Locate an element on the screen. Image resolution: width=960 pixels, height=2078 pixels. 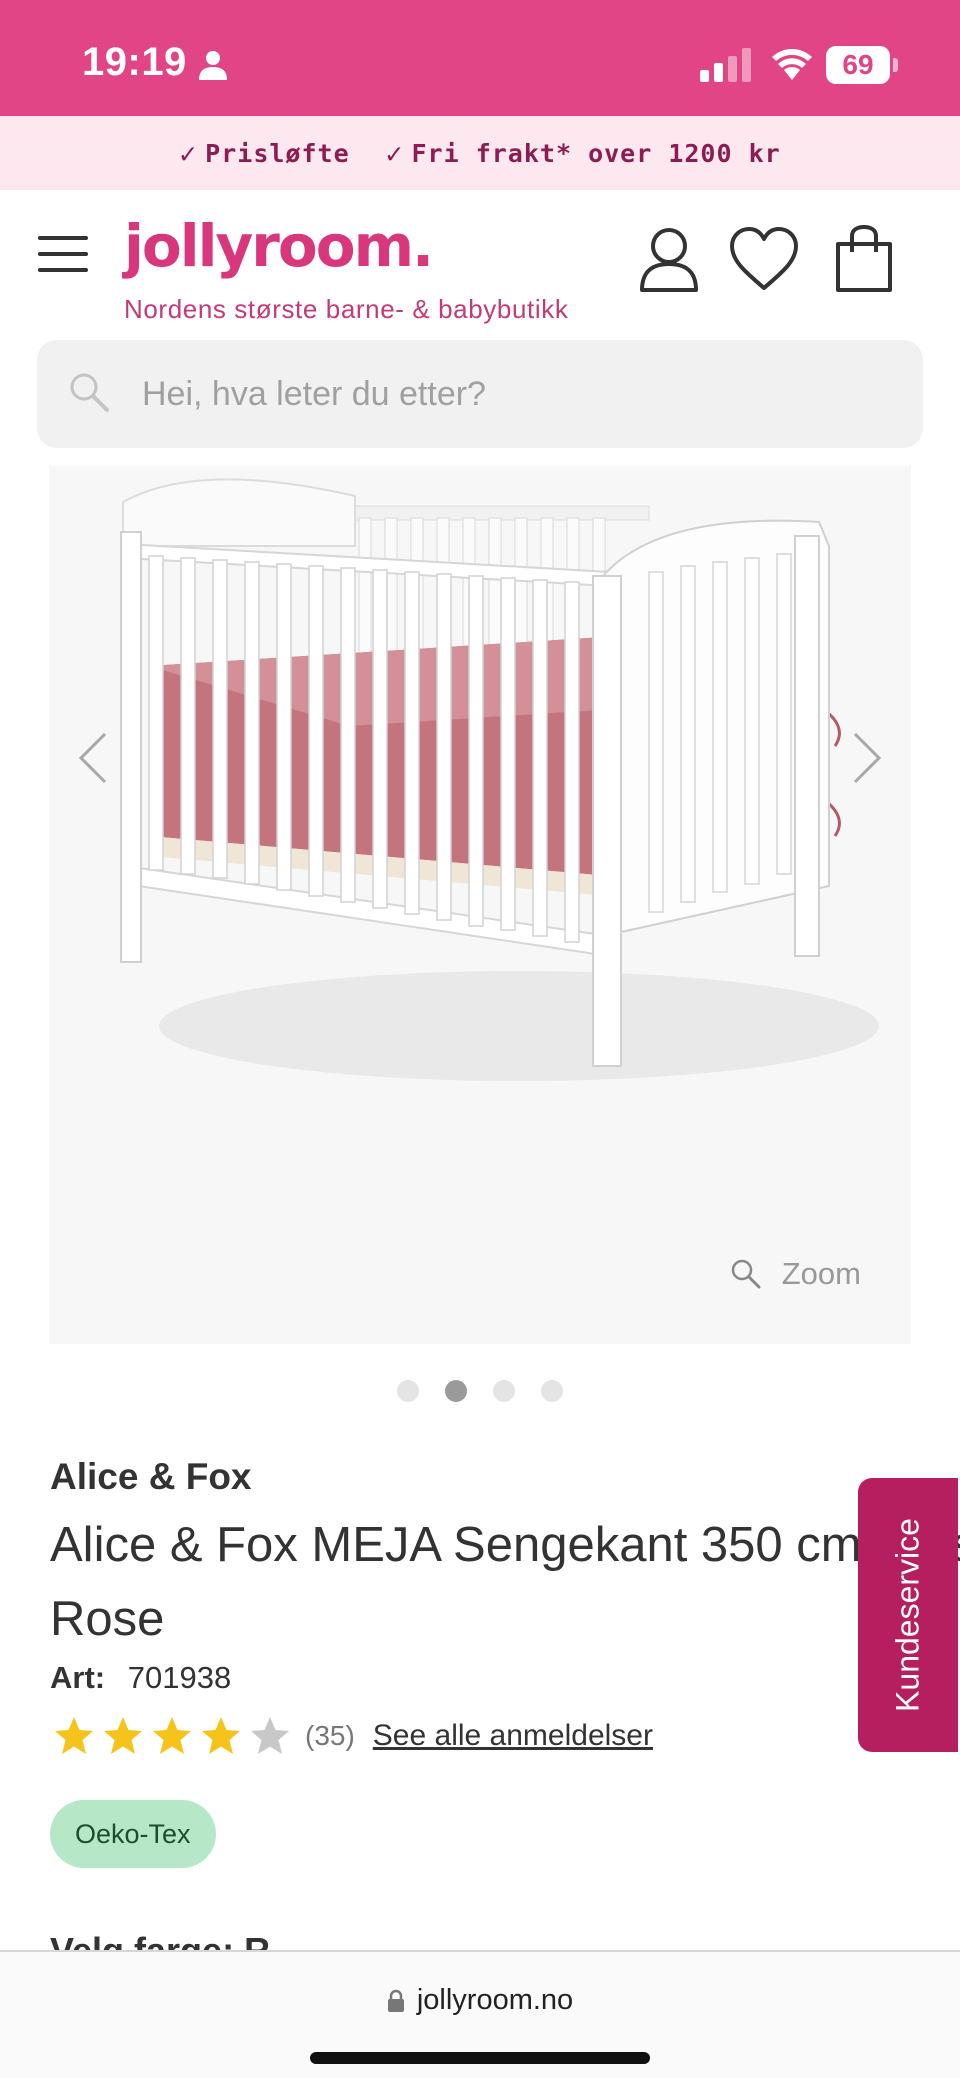
promo-item: ✓ Prisløfte is located at coordinates (264, 153).